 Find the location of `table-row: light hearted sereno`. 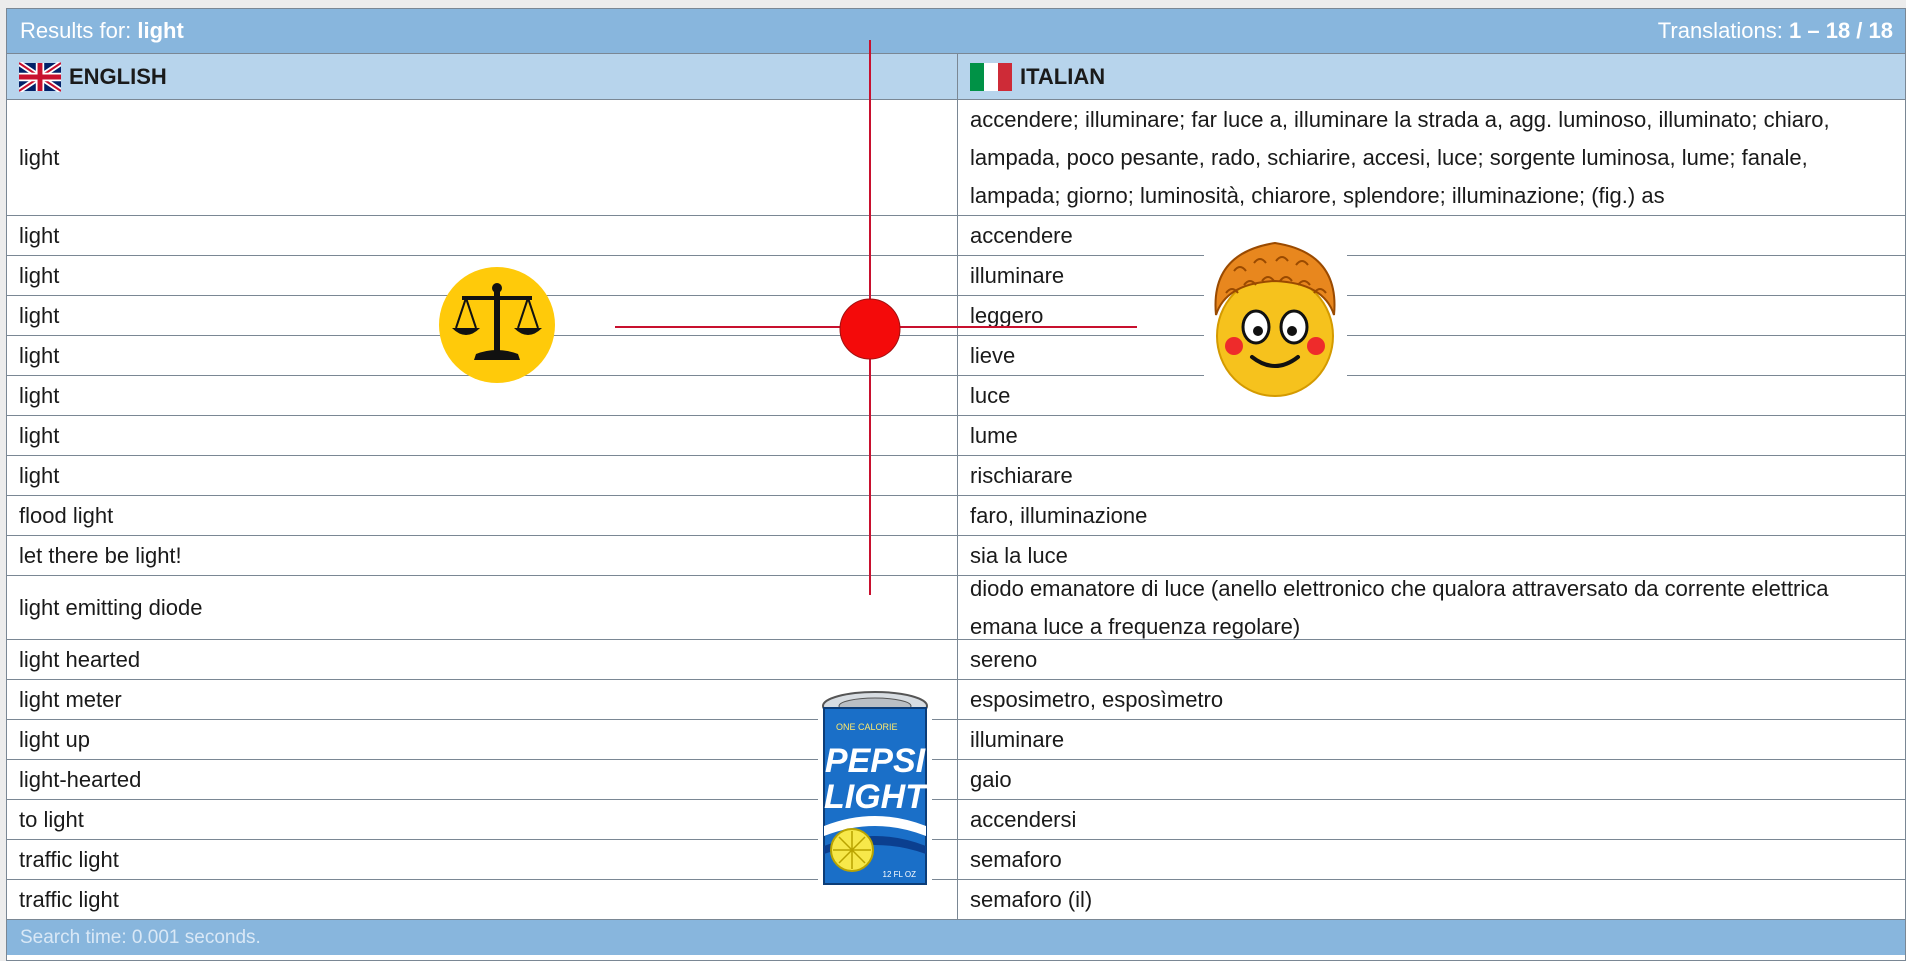

table-row: light hearted sereno is located at coordinates (956, 660).